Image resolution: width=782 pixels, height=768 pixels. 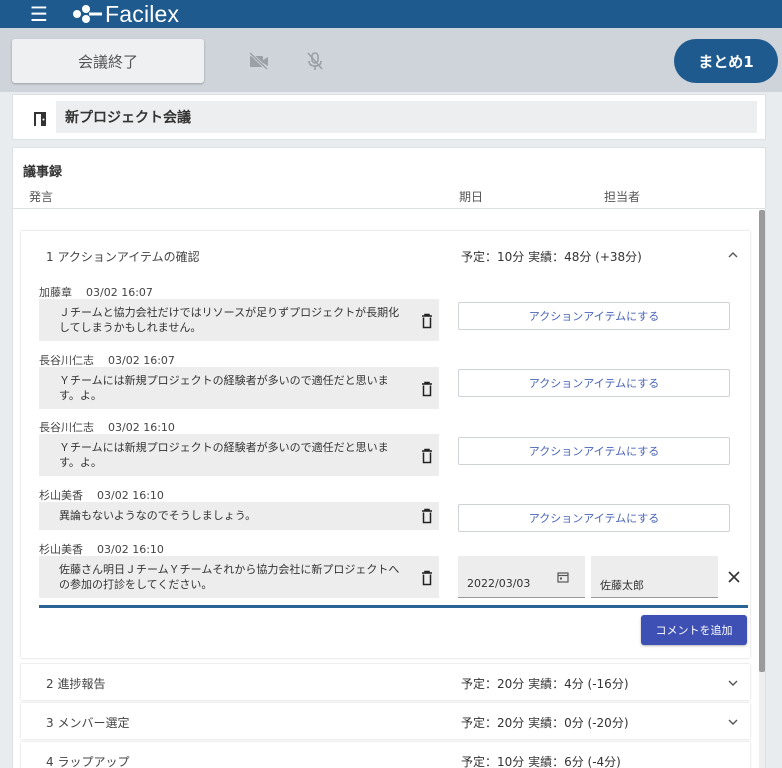 I want to click on scrollbar-thumb, so click(x=762, y=441).